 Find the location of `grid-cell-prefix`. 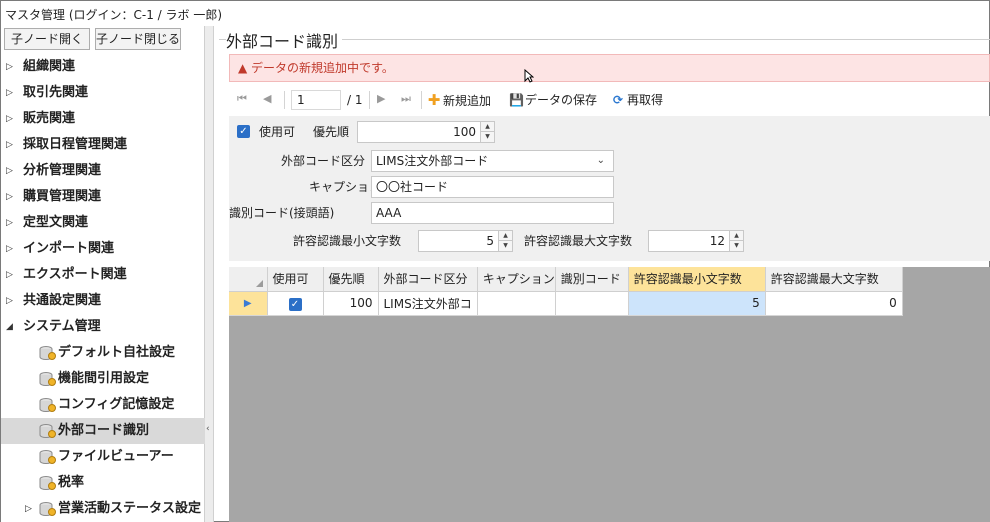

grid-cell-prefix is located at coordinates (592, 303).